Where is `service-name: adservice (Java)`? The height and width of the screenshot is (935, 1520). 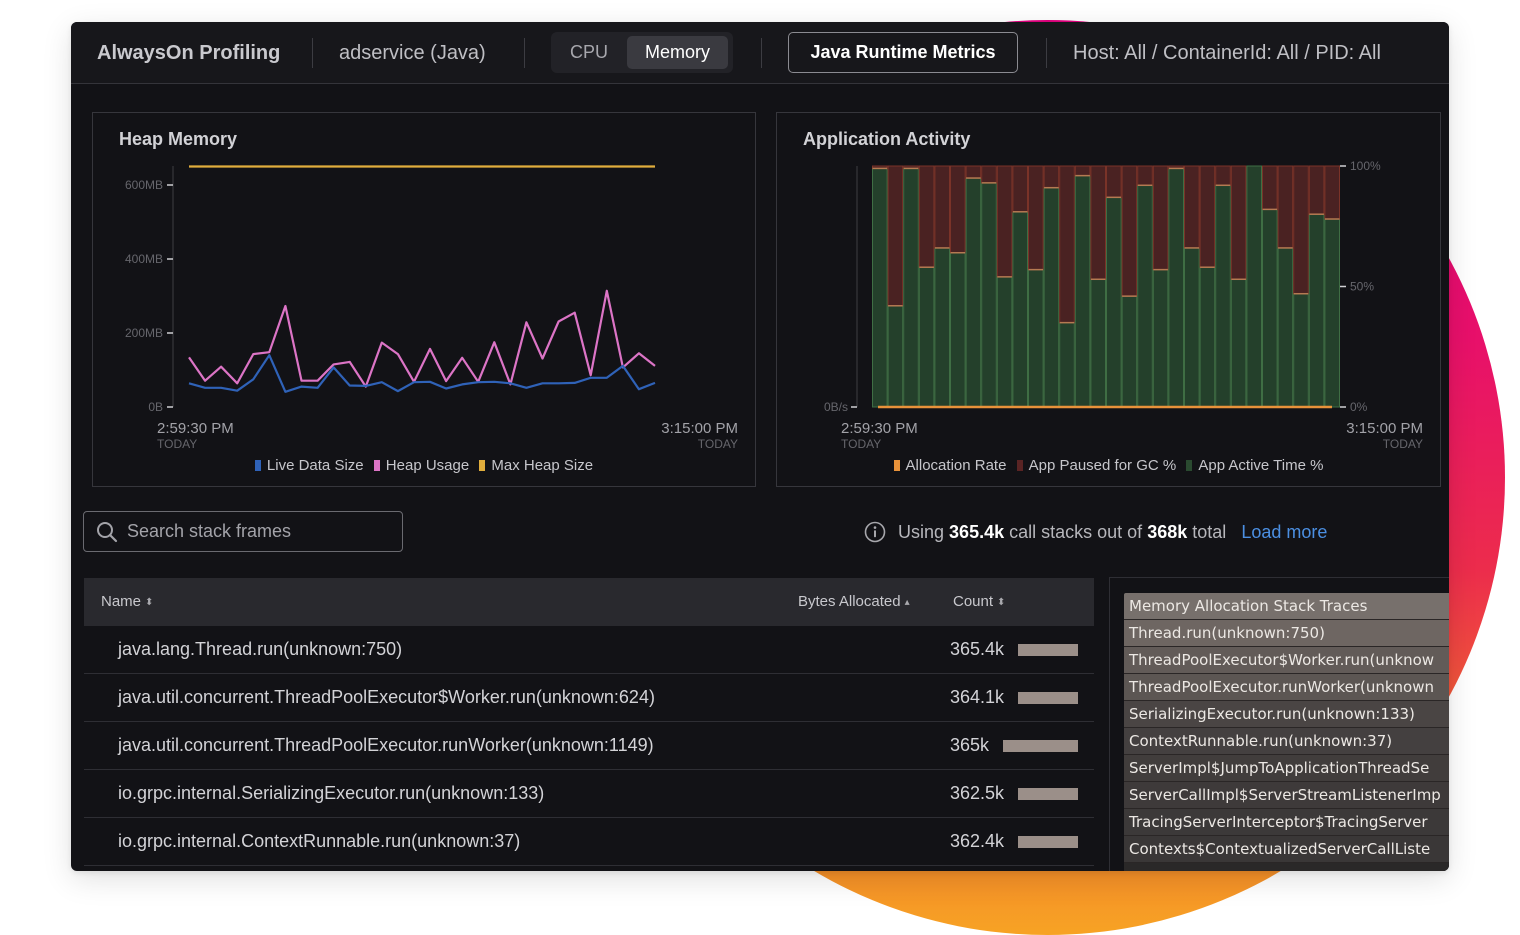 service-name: adservice (Java) is located at coordinates (412, 53).